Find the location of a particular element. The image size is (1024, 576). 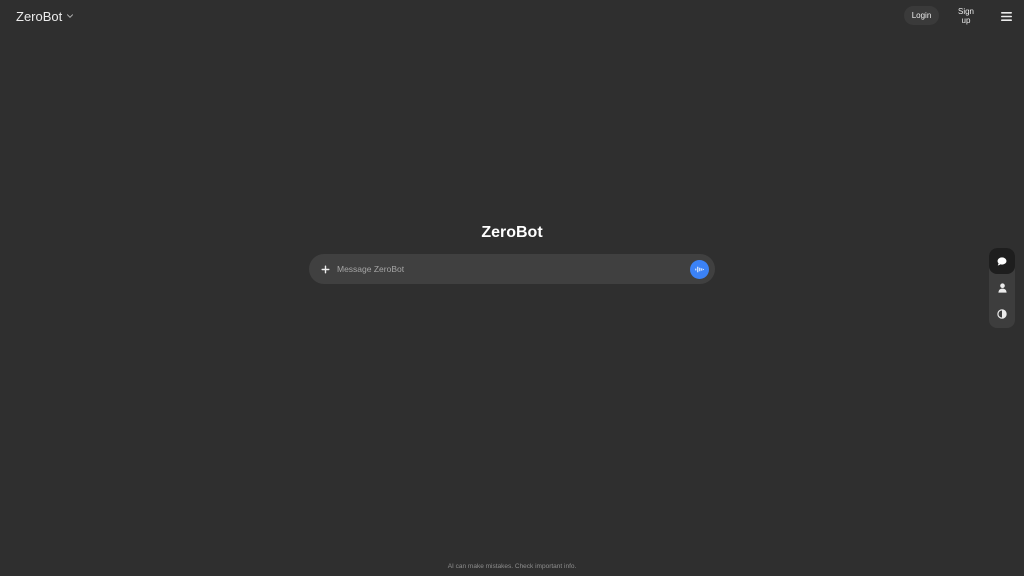

chevron-down-icon is located at coordinates (70, 16).